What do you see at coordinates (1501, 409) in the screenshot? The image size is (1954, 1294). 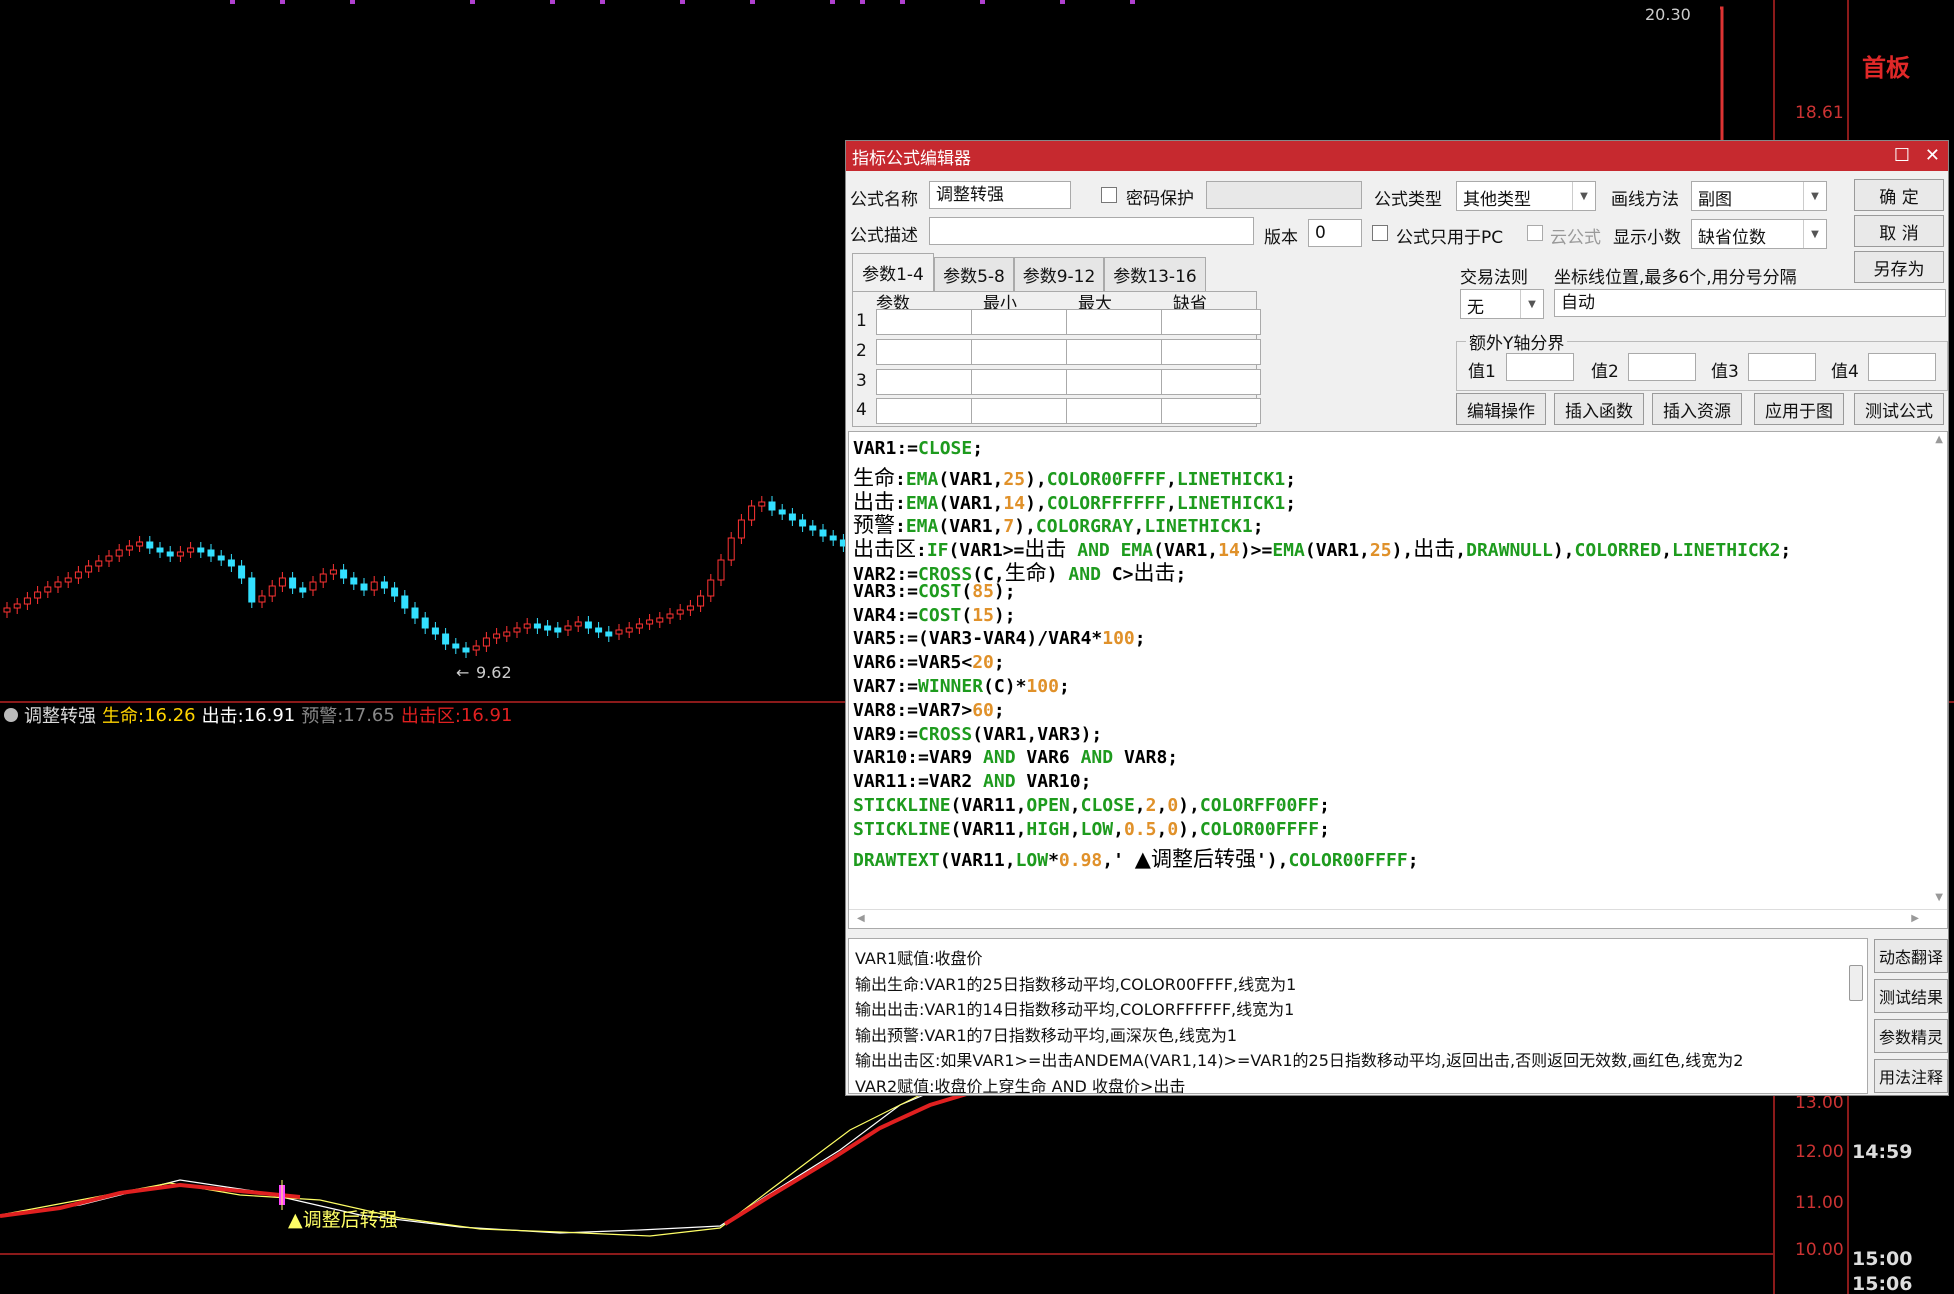 I see `edit-operation-button: 编辑操作` at bounding box center [1501, 409].